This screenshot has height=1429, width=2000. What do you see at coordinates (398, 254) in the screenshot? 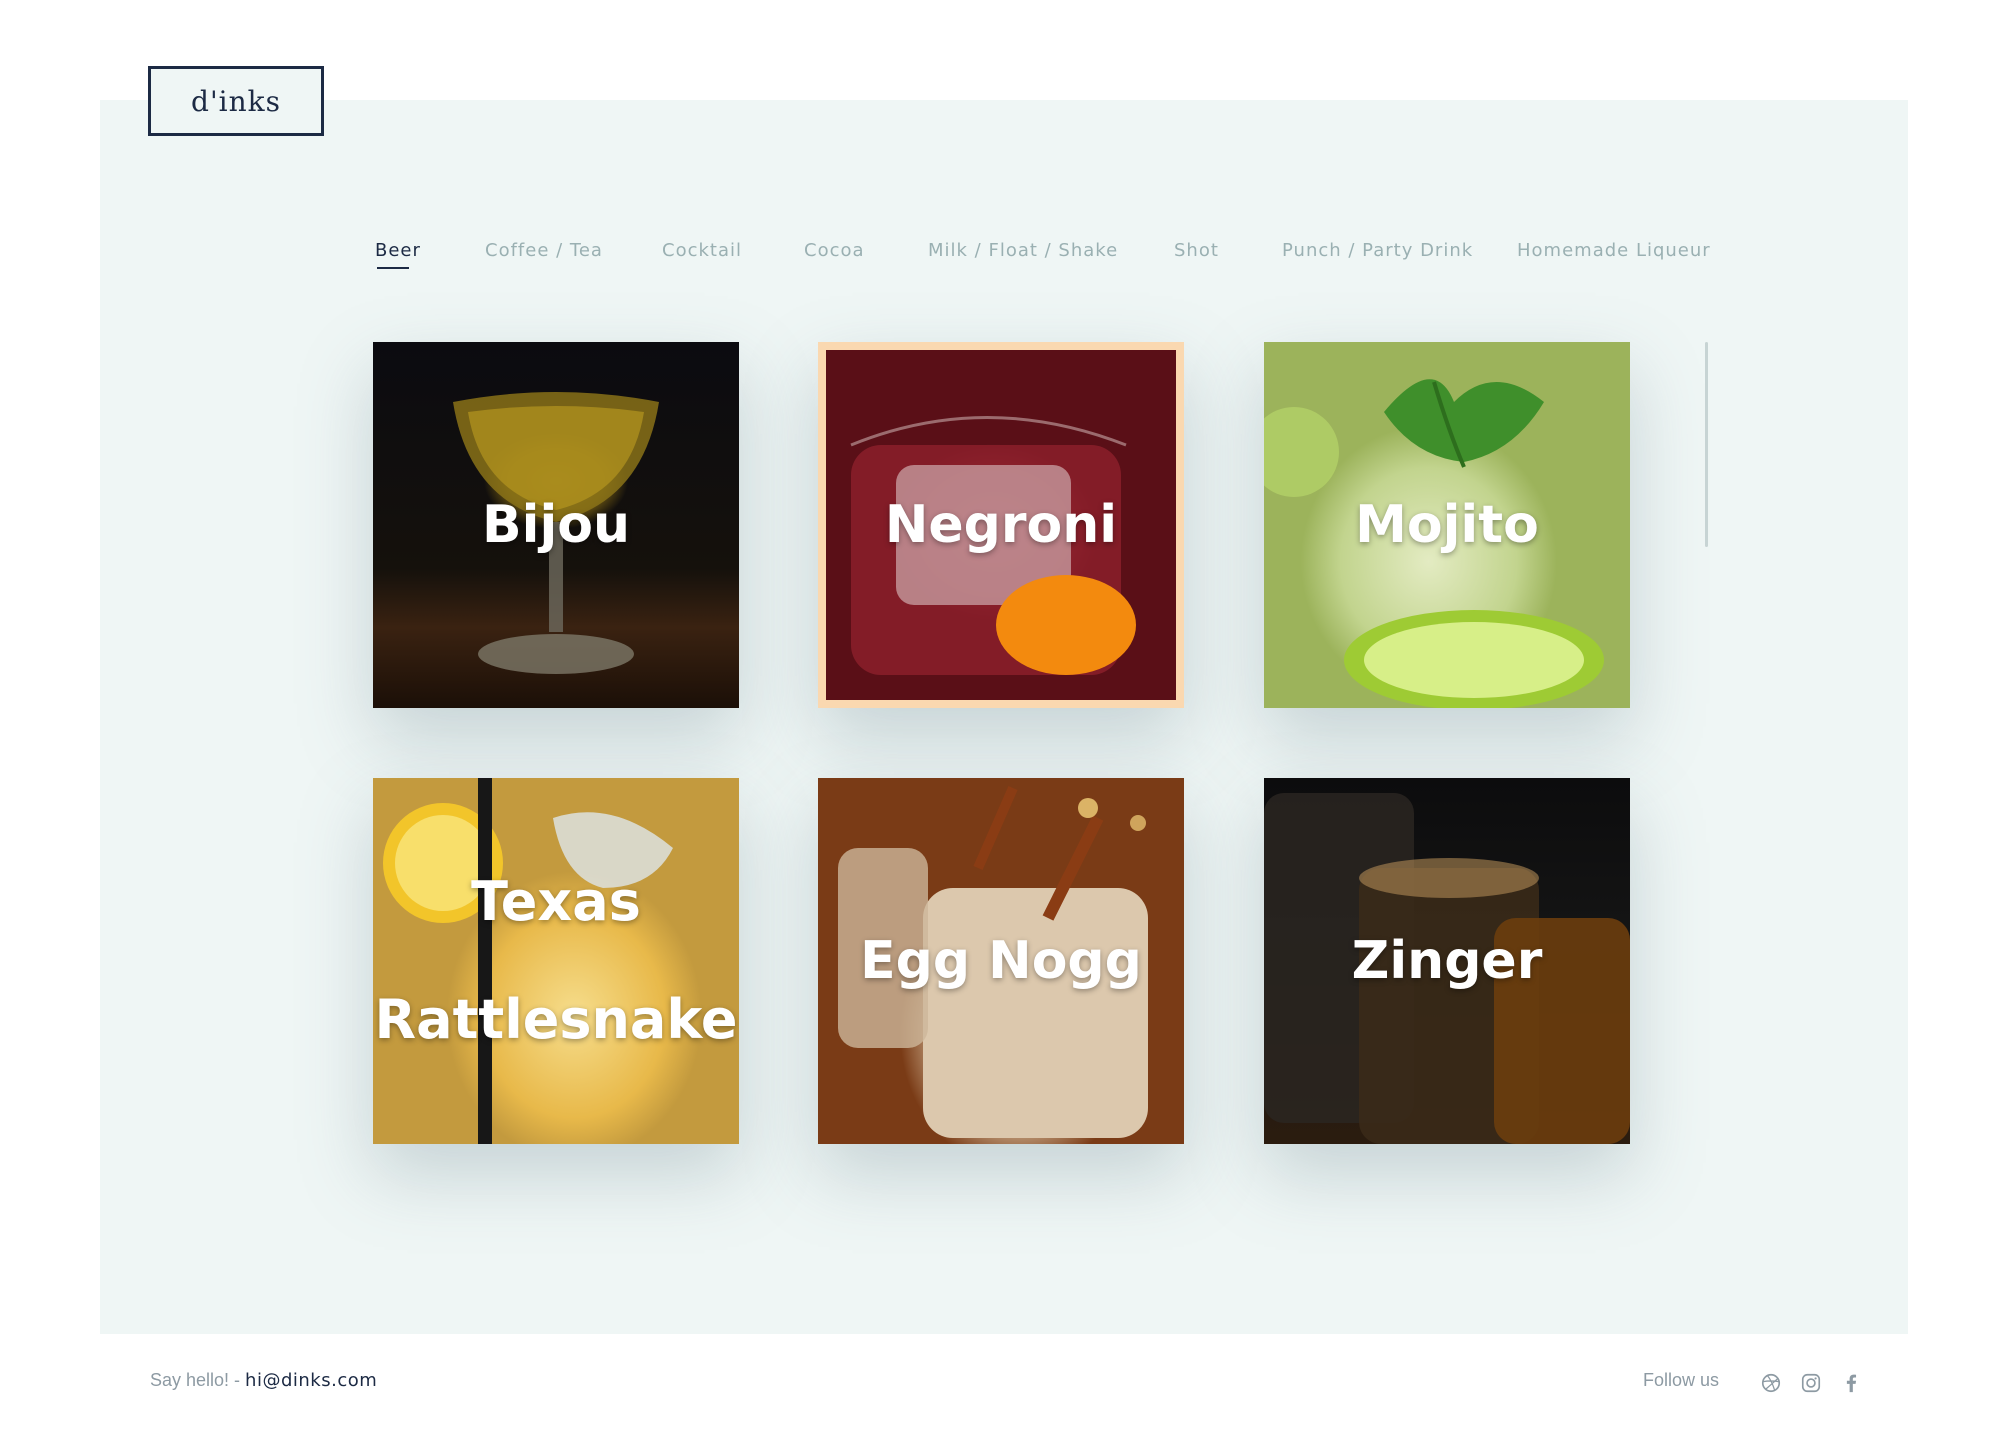
I see `nav-item-beer: Beer` at bounding box center [398, 254].